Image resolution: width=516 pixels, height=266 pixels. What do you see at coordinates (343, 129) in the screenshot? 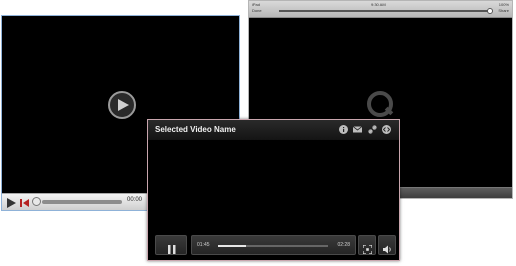
I see `info-icon` at bounding box center [343, 129].